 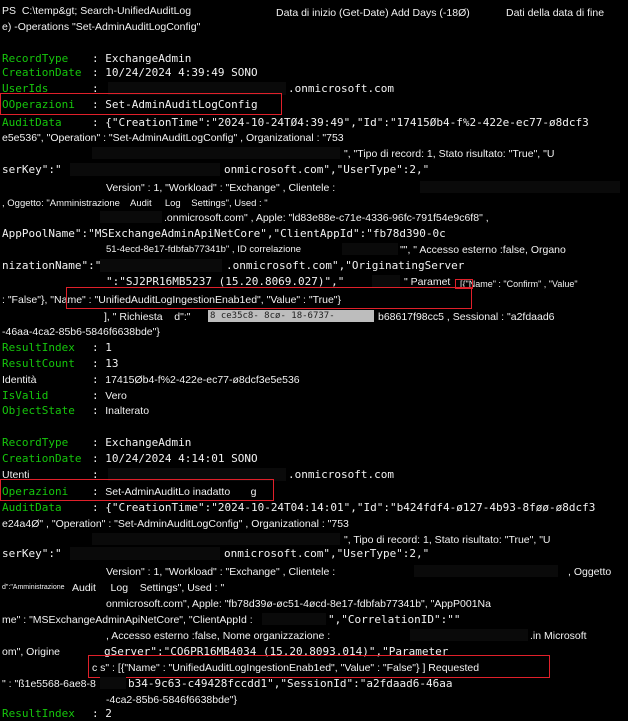 I want to click on resultcount-key: ResultCount, so click(x=38, y=363).